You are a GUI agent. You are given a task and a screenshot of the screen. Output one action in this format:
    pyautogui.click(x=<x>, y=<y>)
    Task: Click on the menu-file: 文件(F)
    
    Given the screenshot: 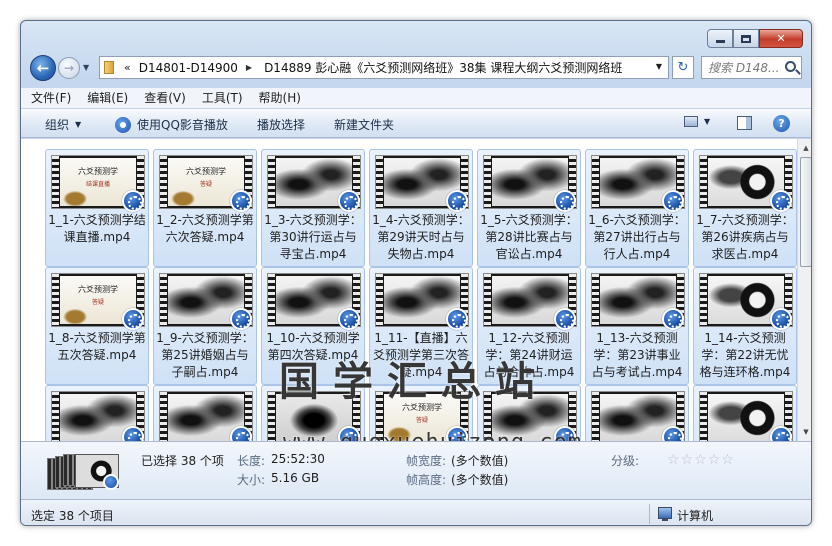 What is the action you would take?
    pyautogui.click(x=51, y=98)
    